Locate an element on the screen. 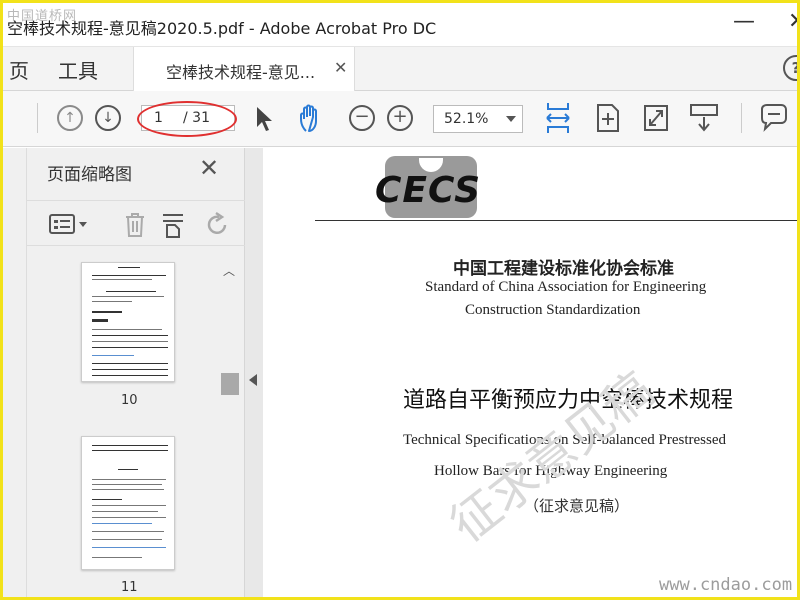 This screenshot has height=600, width=800. logo-text: CECS is located at coordinates (428, 190).